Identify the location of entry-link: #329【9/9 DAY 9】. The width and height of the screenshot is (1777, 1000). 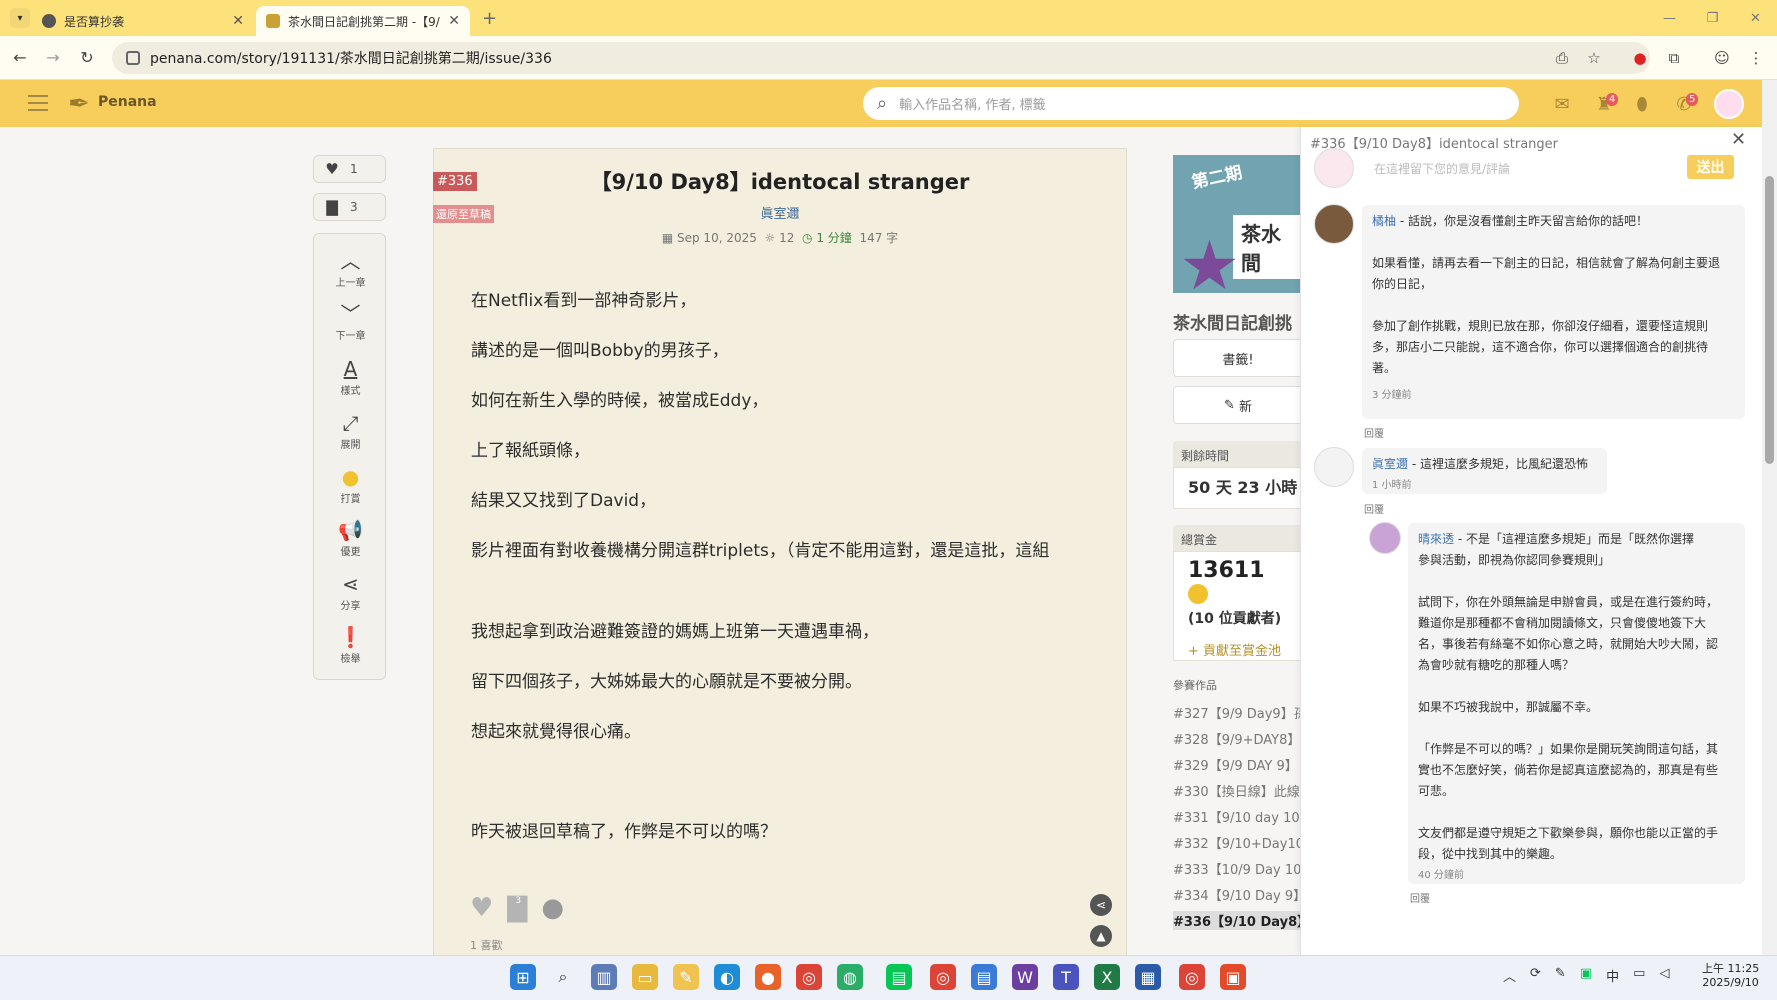
(1238, 764).